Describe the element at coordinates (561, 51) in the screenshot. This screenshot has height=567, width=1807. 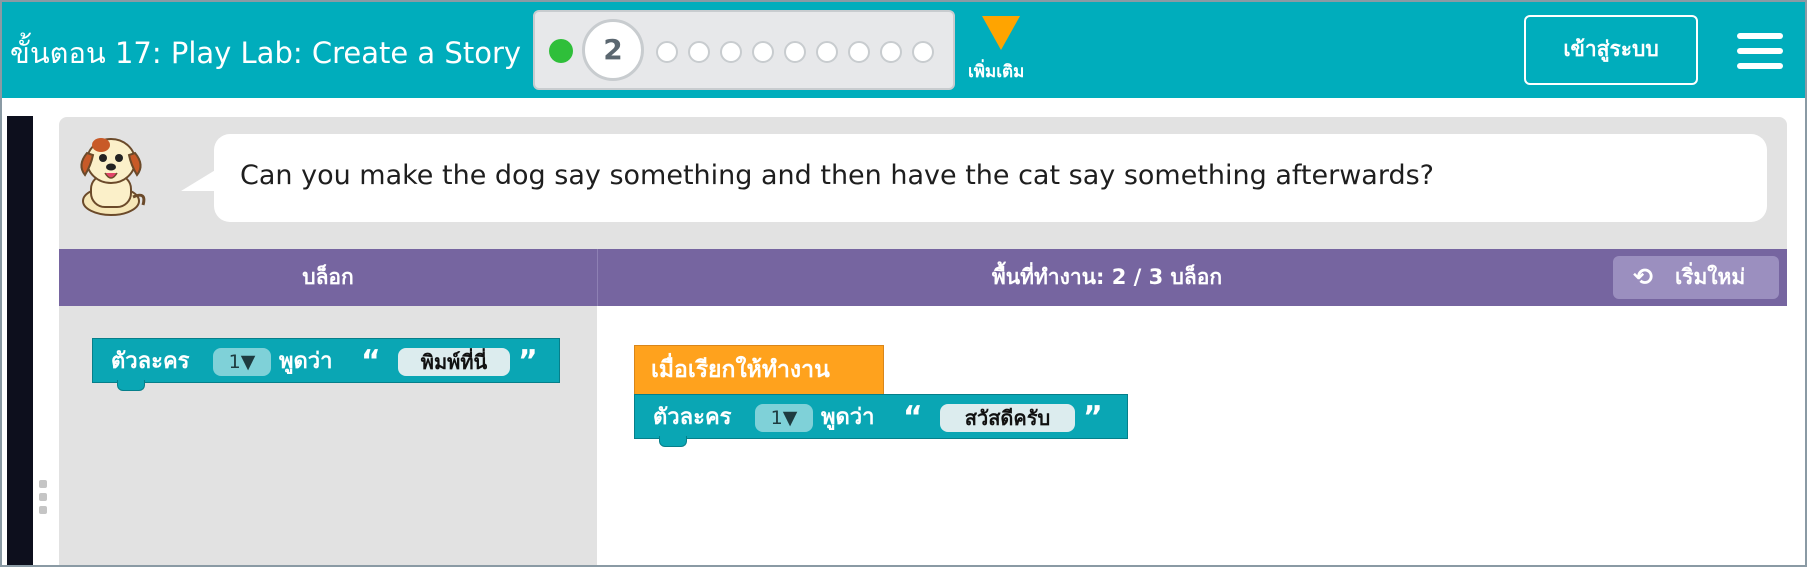
I see `level-dot-completed` at that location.